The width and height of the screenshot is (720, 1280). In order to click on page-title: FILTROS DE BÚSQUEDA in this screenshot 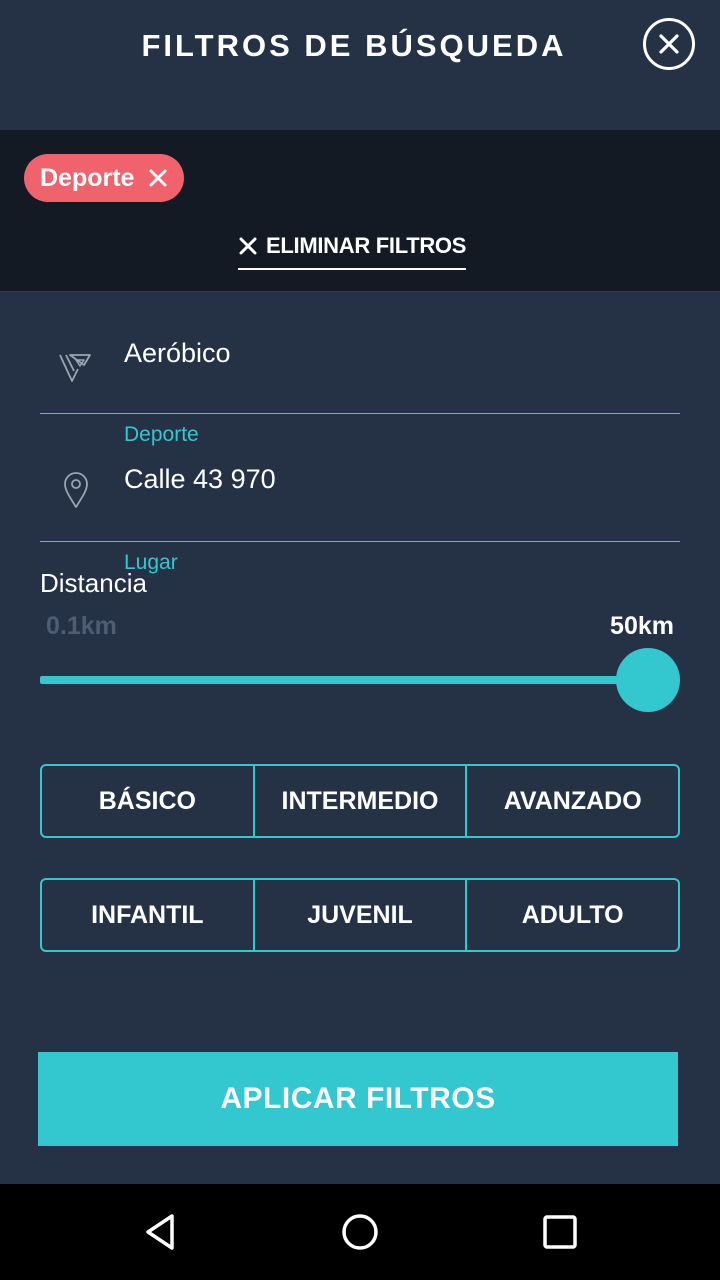, I will do `click(354, 45)`.